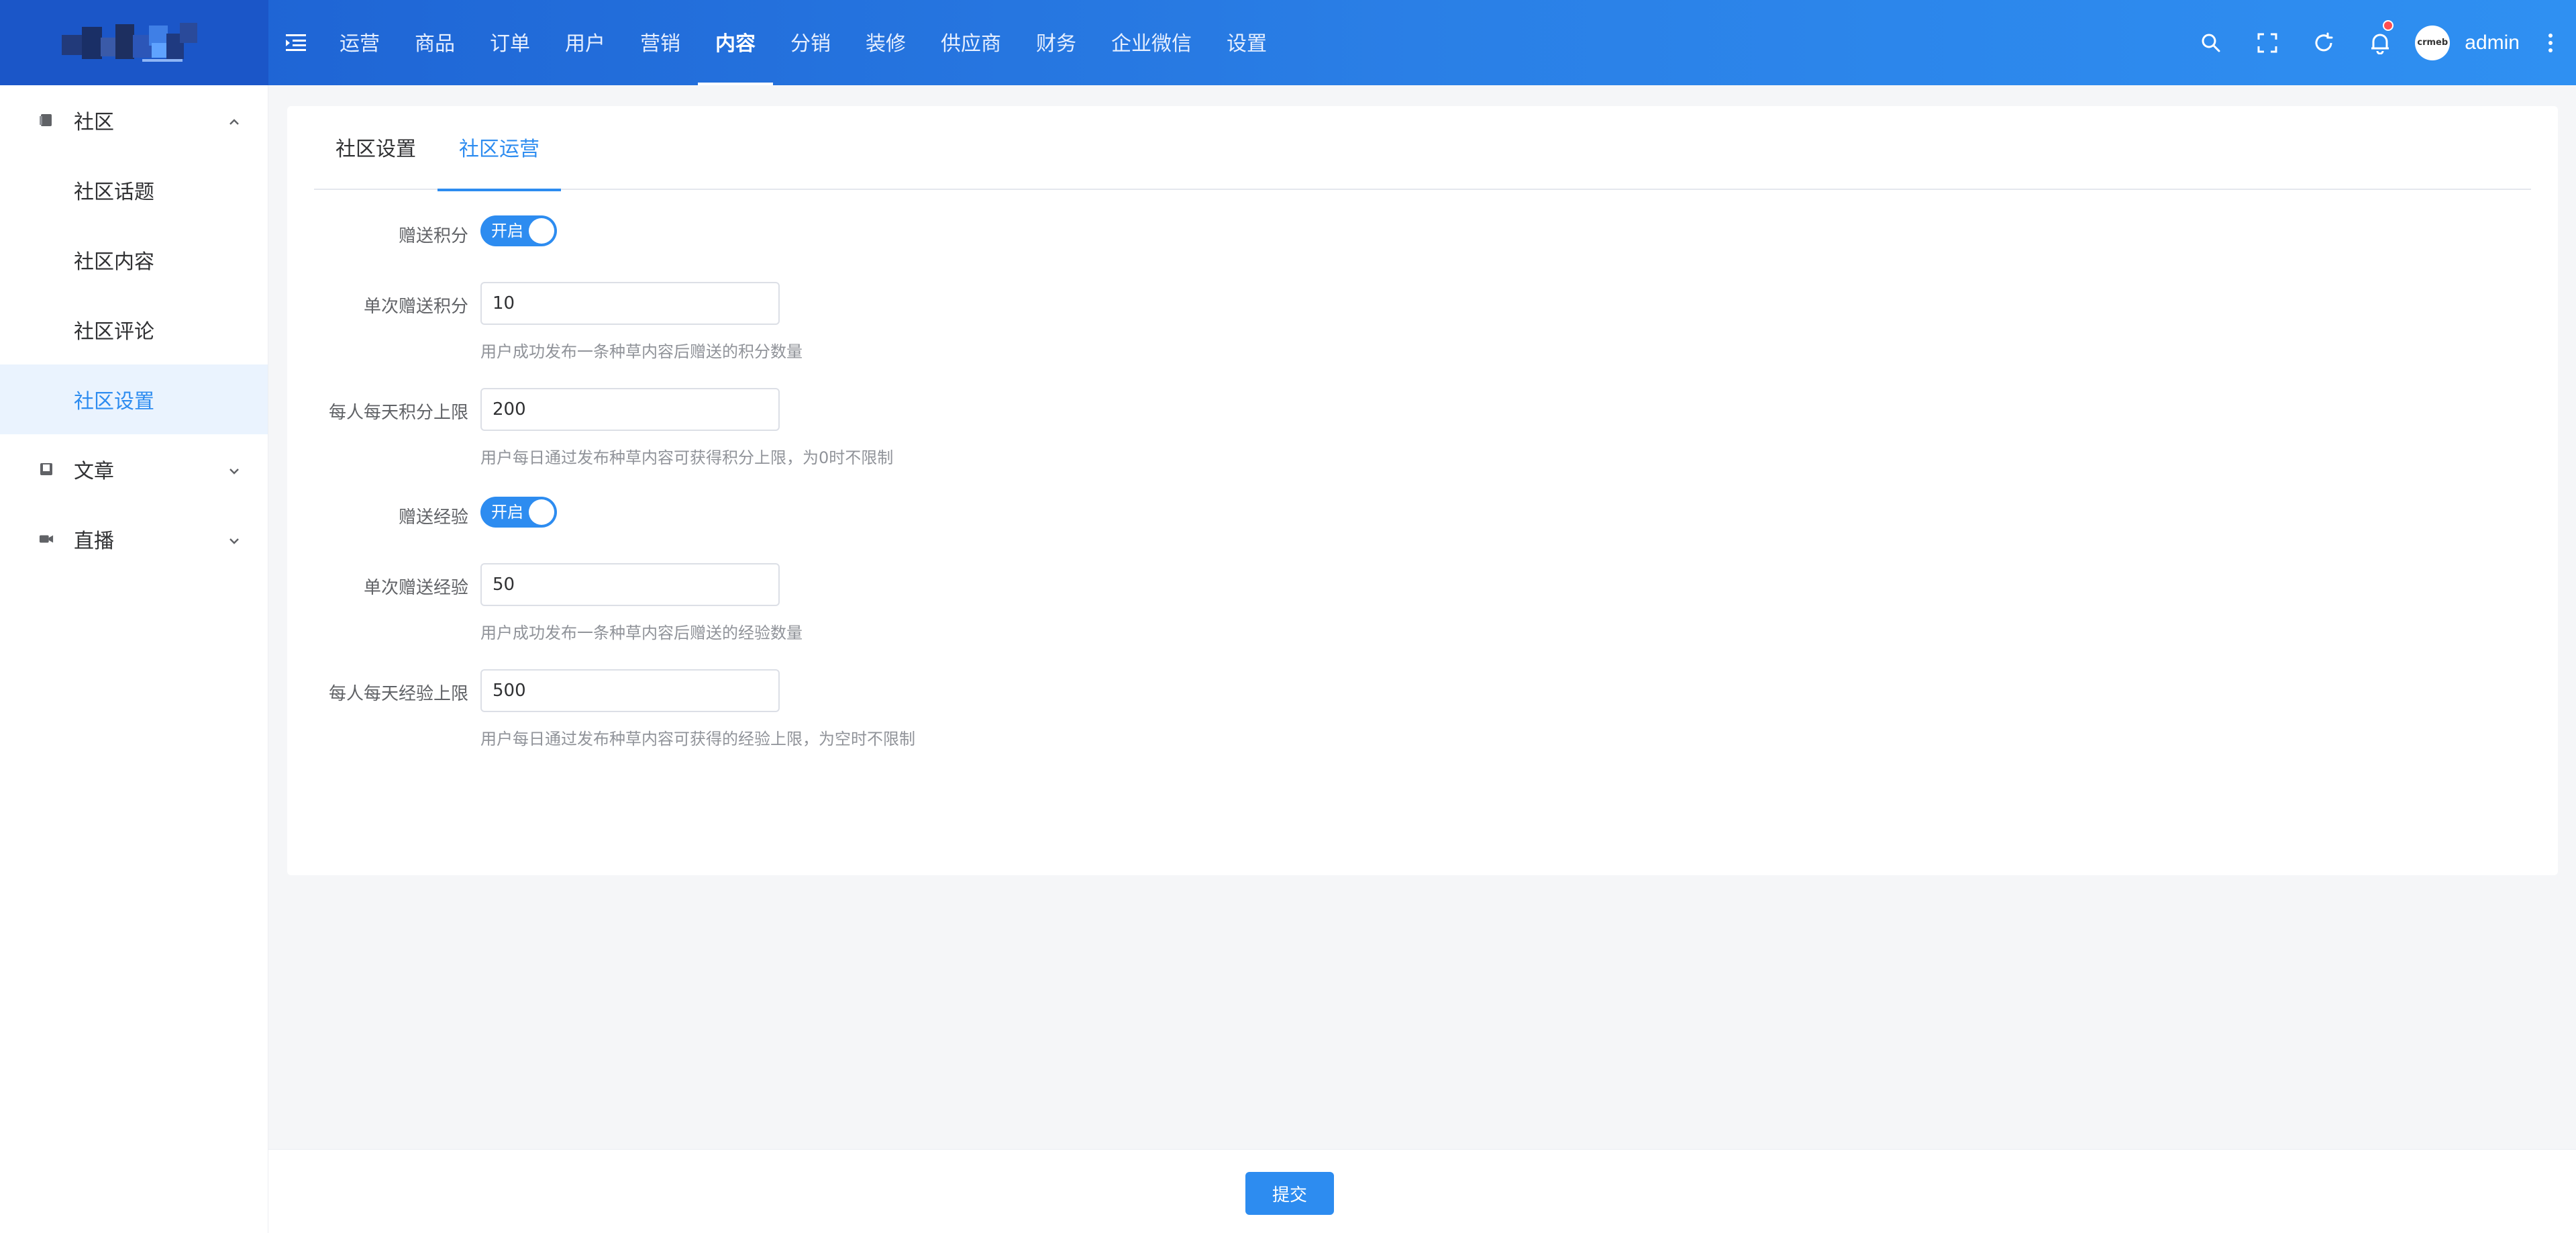 The width and height of the screenshot is (2576, 1233). What do you see at coordinates (510, 42) in the screenshot?
I see `nav-item-orders: 订单` at bounding box center [510, 42].